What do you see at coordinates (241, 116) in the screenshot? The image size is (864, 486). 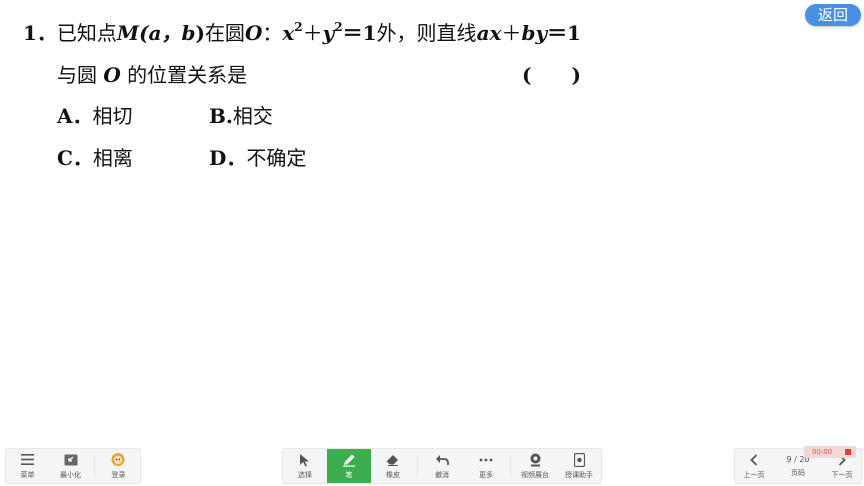 I see `option-b: B.相交` at bounding box center [241, 116].